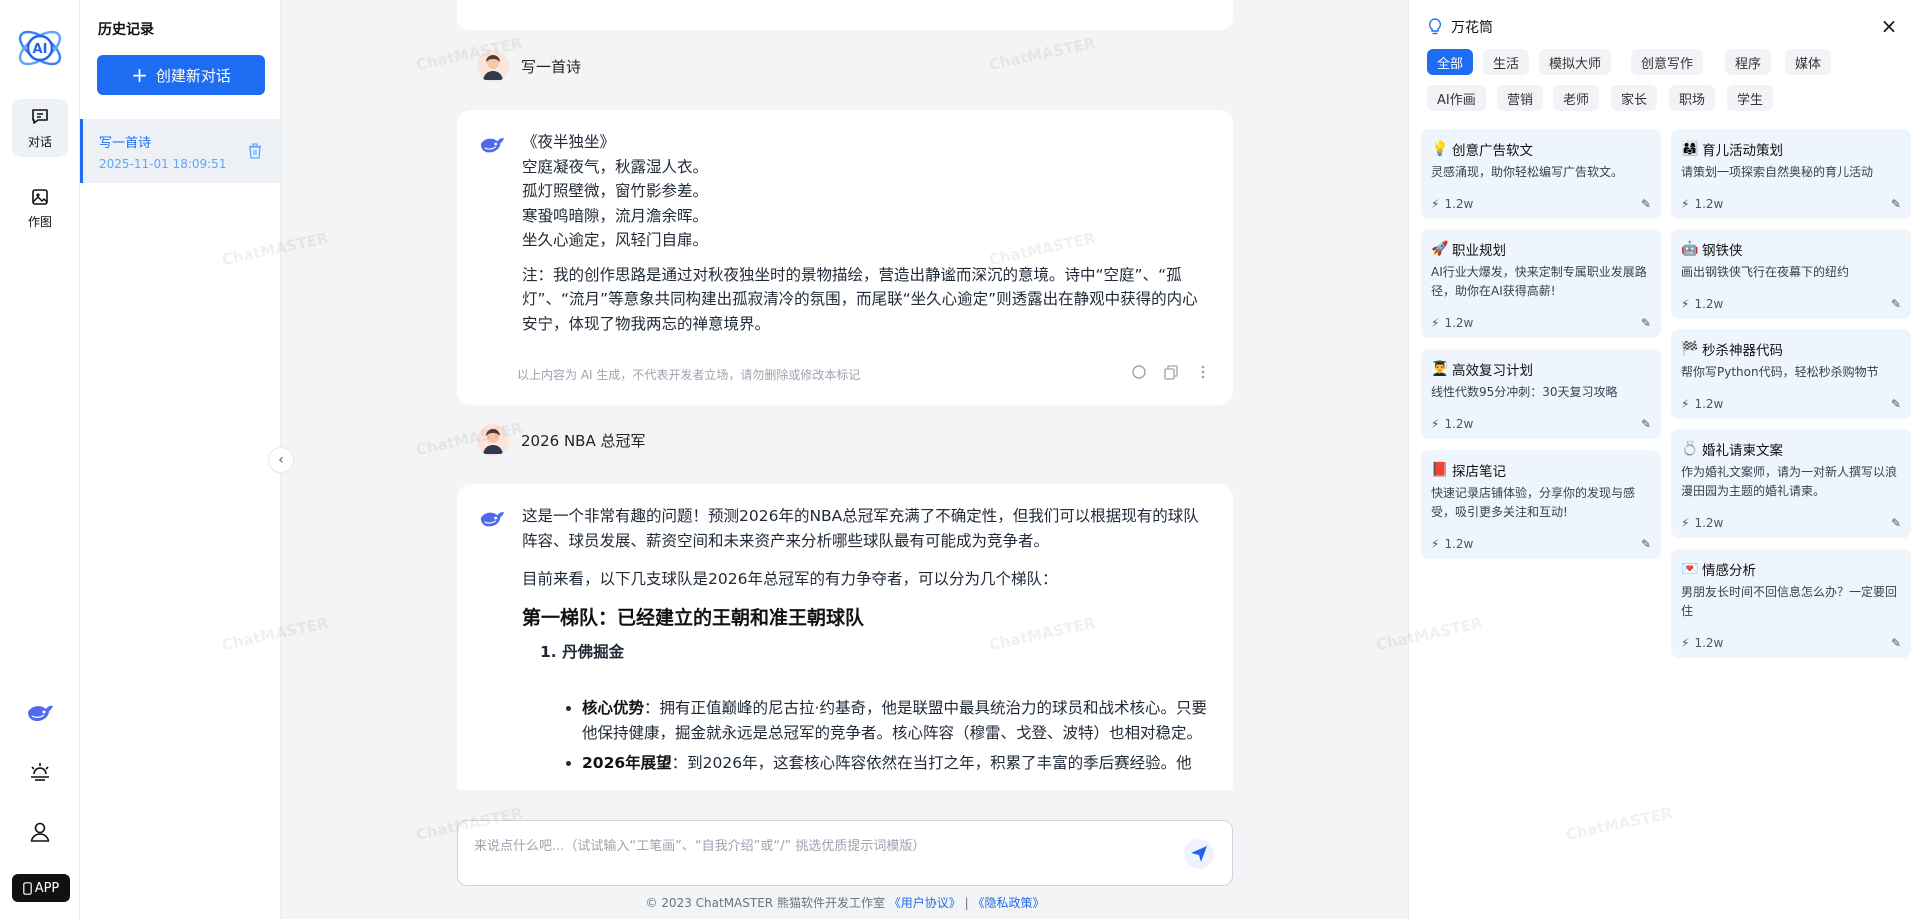 This screenshot has width=1920, height=919. What do you see at coordinates (1576, 98) in the screenshot?
I see `category-chip: 老师` at bounding box center [1576, 98].